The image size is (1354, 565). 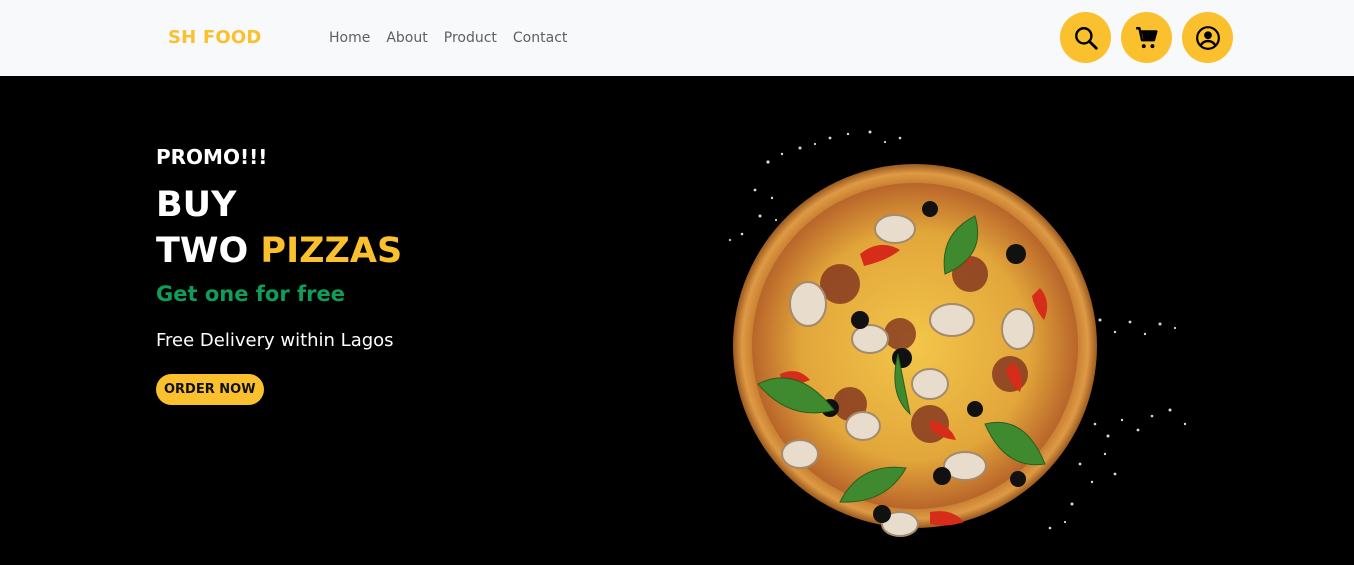 What do you see at coordinates (677, 38) in the screenshot?
I see `navbar: SH FOOD Home About Product Contact` at bounding box center [677, 38].